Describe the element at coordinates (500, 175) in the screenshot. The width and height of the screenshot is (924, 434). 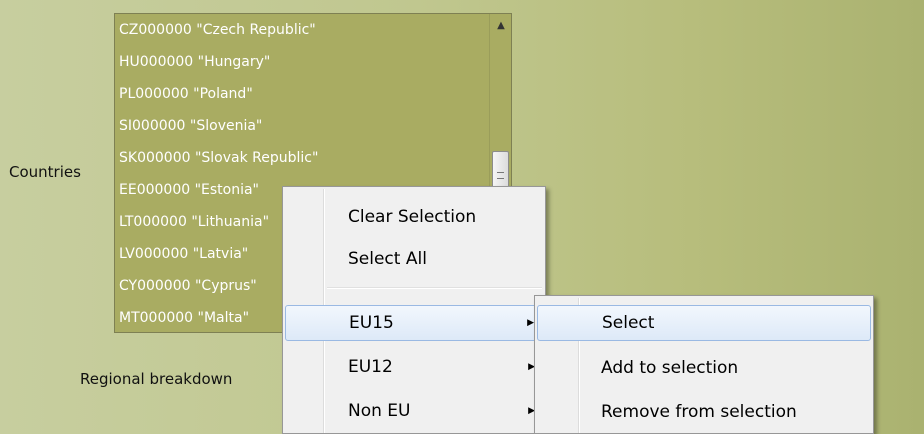
I see `grip-icon` at that location.